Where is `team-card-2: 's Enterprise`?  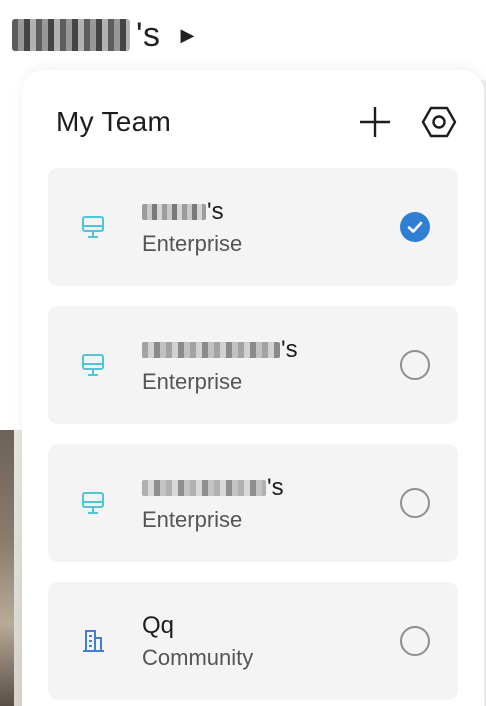 team-card-2: 's Enterprise is located at coordinates (253, 365).